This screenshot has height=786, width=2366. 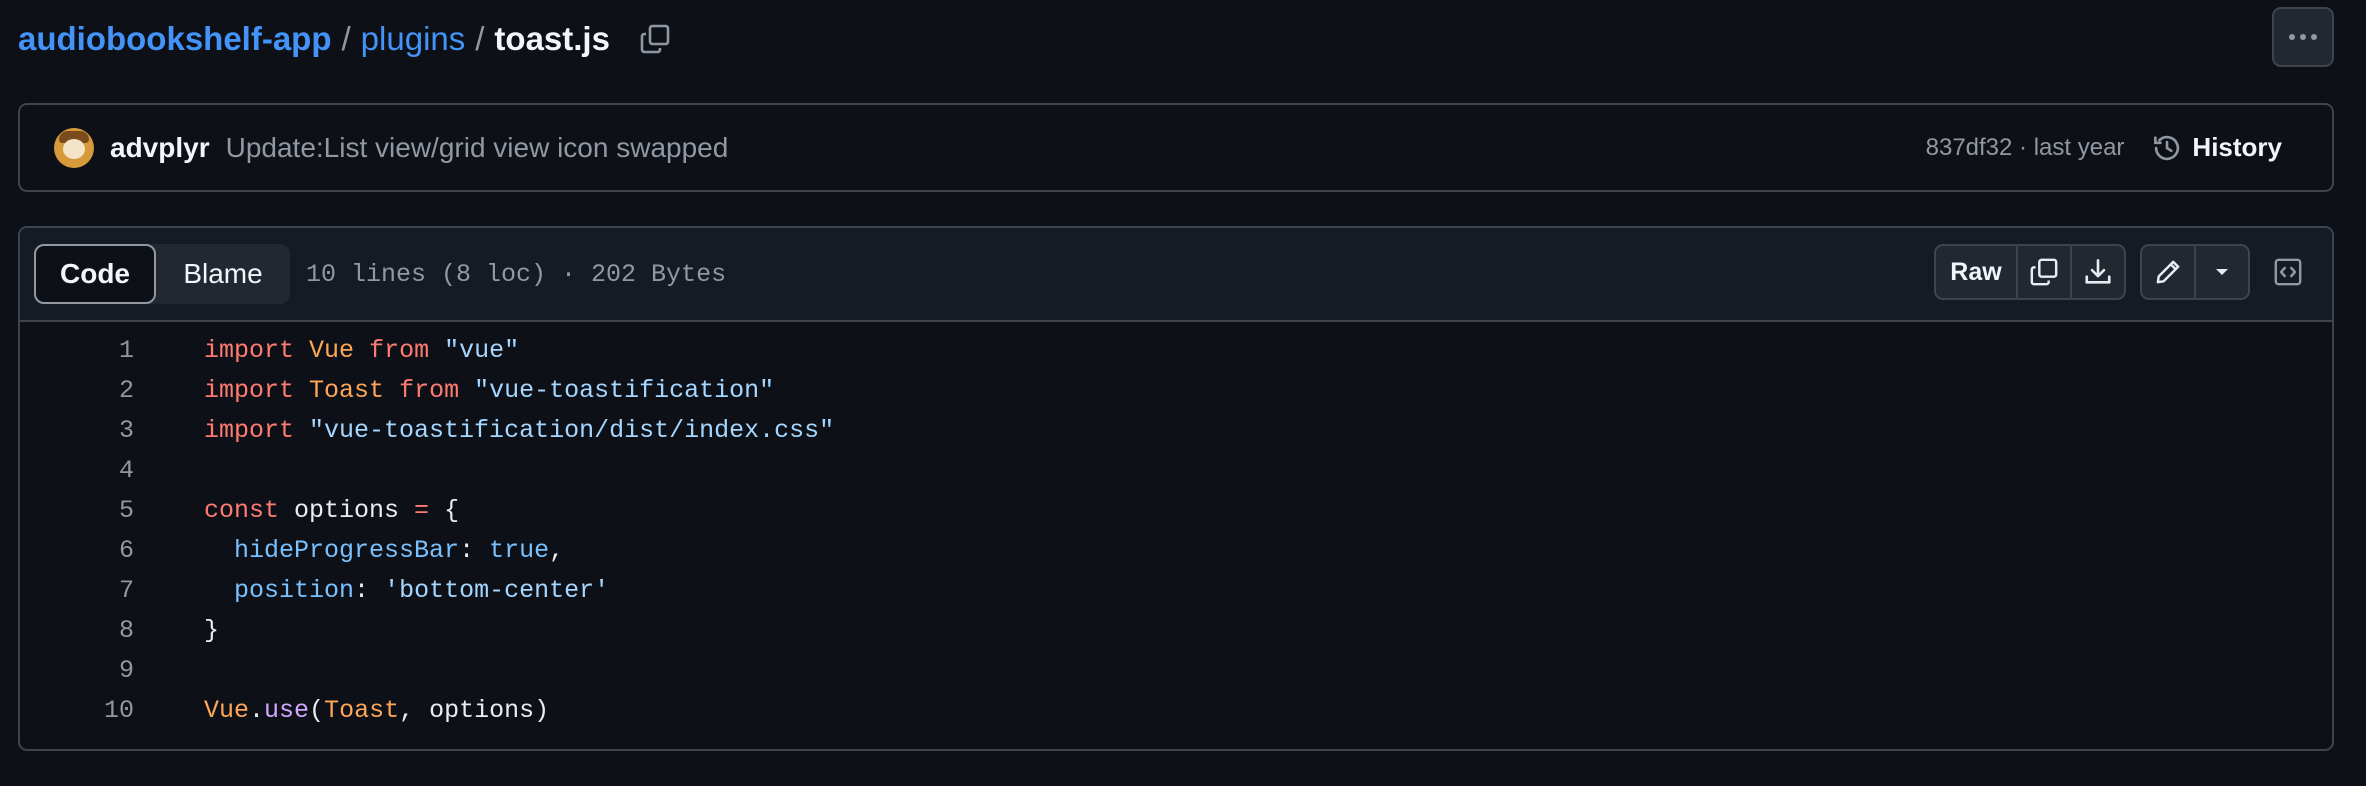 What do you see at coordinates (482, 350) in the screenshot?
I see `code-token: "vue"` at bounding box center [482, 350].